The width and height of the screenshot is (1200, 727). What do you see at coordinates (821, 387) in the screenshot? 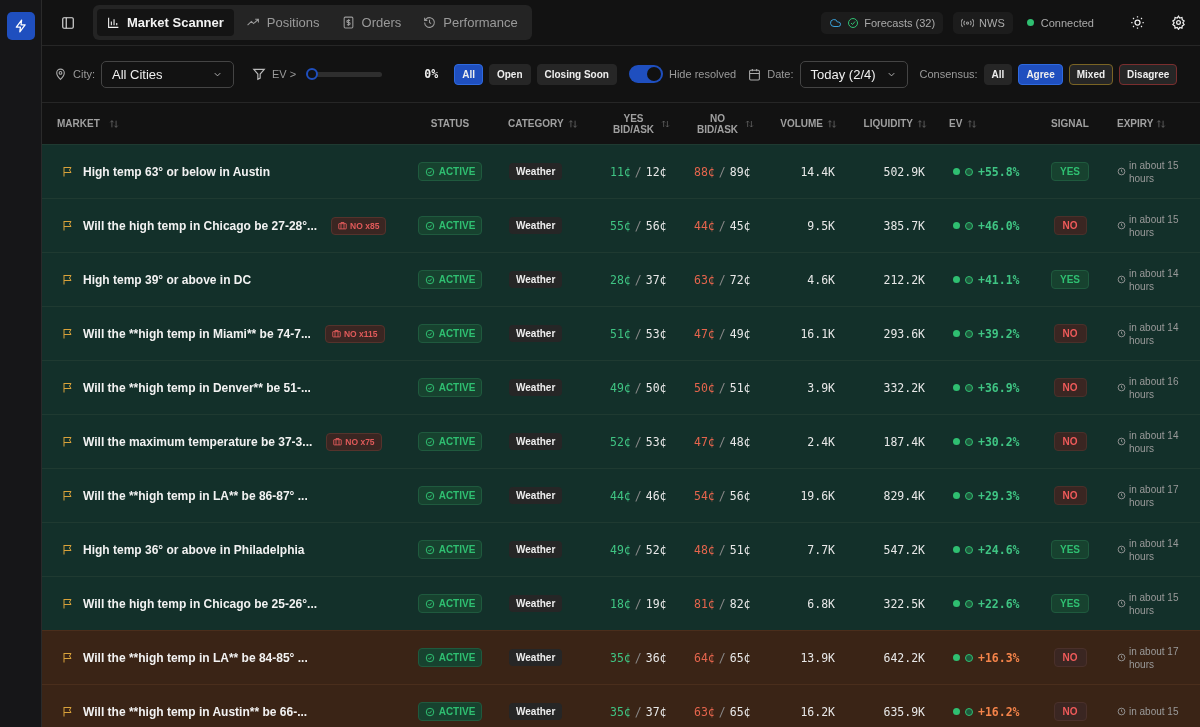
I see `volume-value: 3.9K` at bounding box center [821, 387].